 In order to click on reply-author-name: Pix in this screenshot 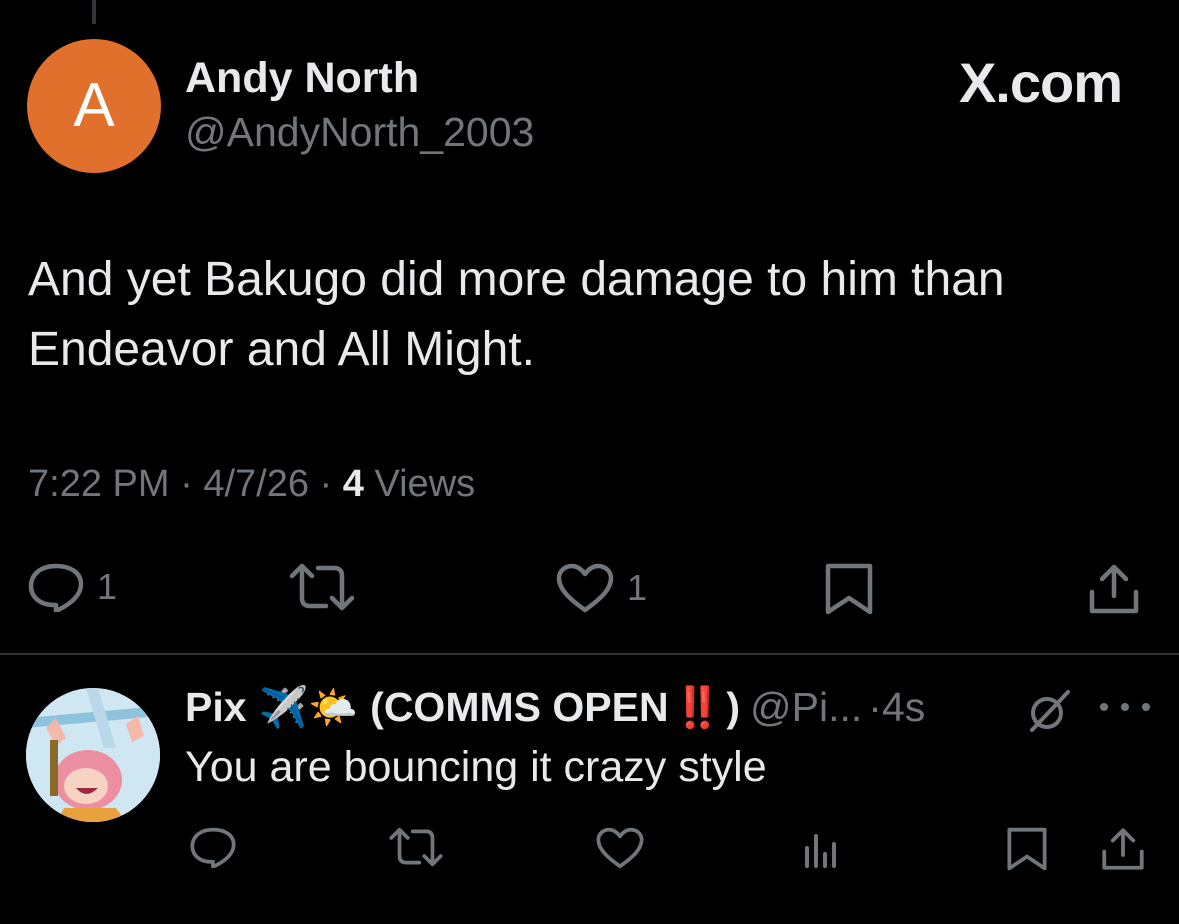, I will do `click(216, 707)`.